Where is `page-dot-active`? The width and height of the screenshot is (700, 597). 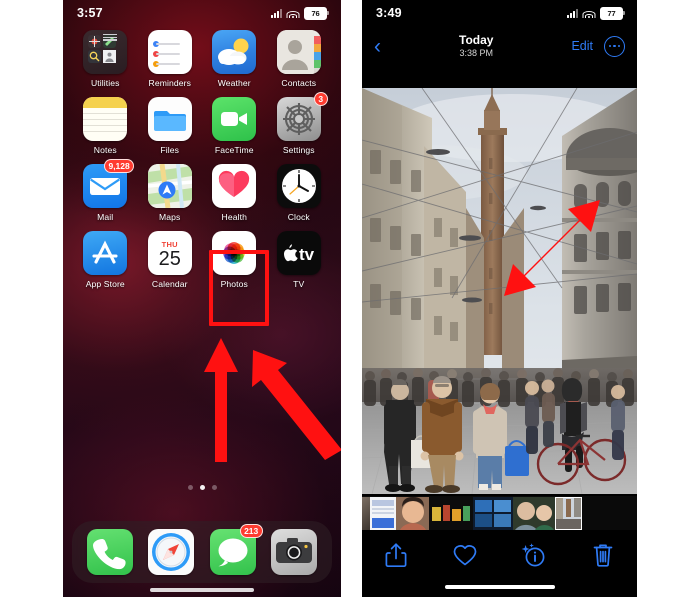
page-dot-active is located at coordinates (202, 487).